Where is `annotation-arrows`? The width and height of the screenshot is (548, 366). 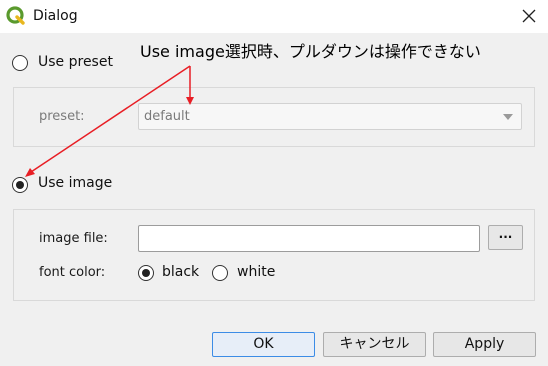
annotation-arrows is located at coordinates (109, 121).